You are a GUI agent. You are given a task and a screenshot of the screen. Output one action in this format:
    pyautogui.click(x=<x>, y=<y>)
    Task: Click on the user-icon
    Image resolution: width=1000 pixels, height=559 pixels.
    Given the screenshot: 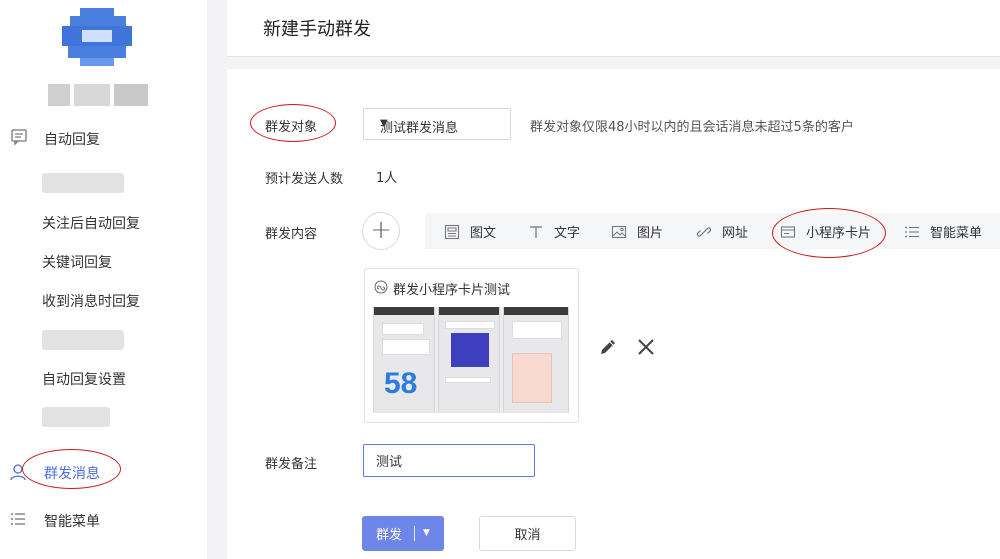 What is the action you would take?
    pyautogui.click(x=18, y=472)
    